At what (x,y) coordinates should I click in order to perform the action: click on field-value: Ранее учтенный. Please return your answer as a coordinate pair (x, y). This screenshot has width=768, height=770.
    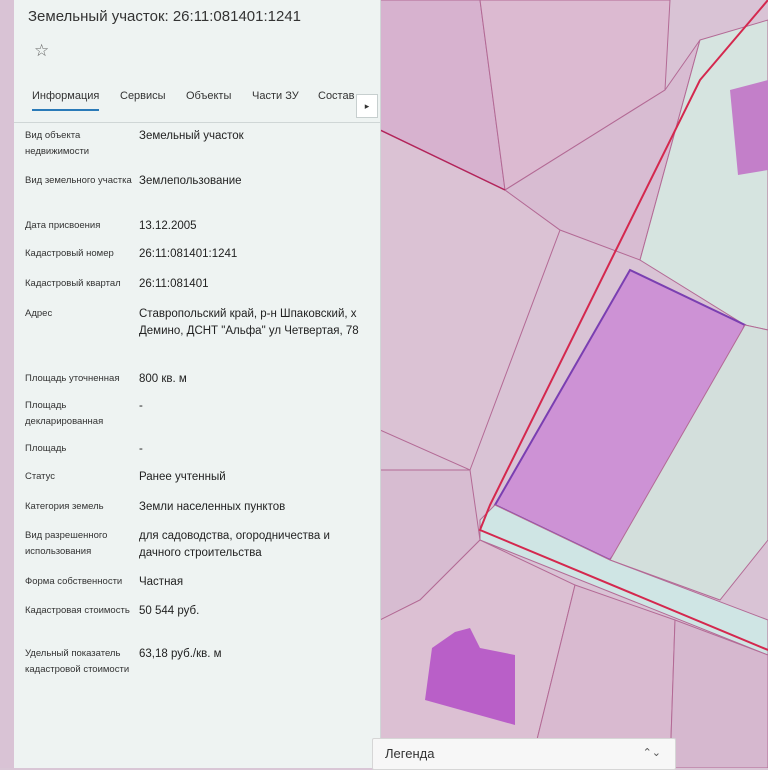
    Looking at the image, I should click on (182, 477).